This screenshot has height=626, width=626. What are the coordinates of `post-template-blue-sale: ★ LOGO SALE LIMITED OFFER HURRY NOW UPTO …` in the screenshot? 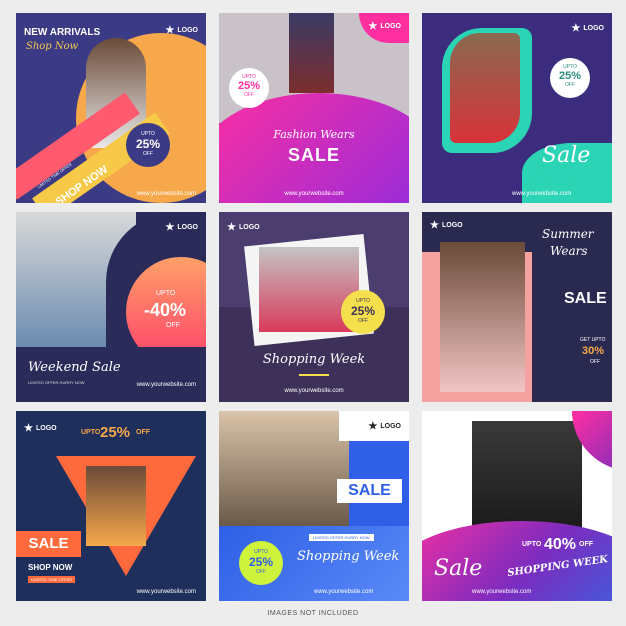 It's located at (314, 506).